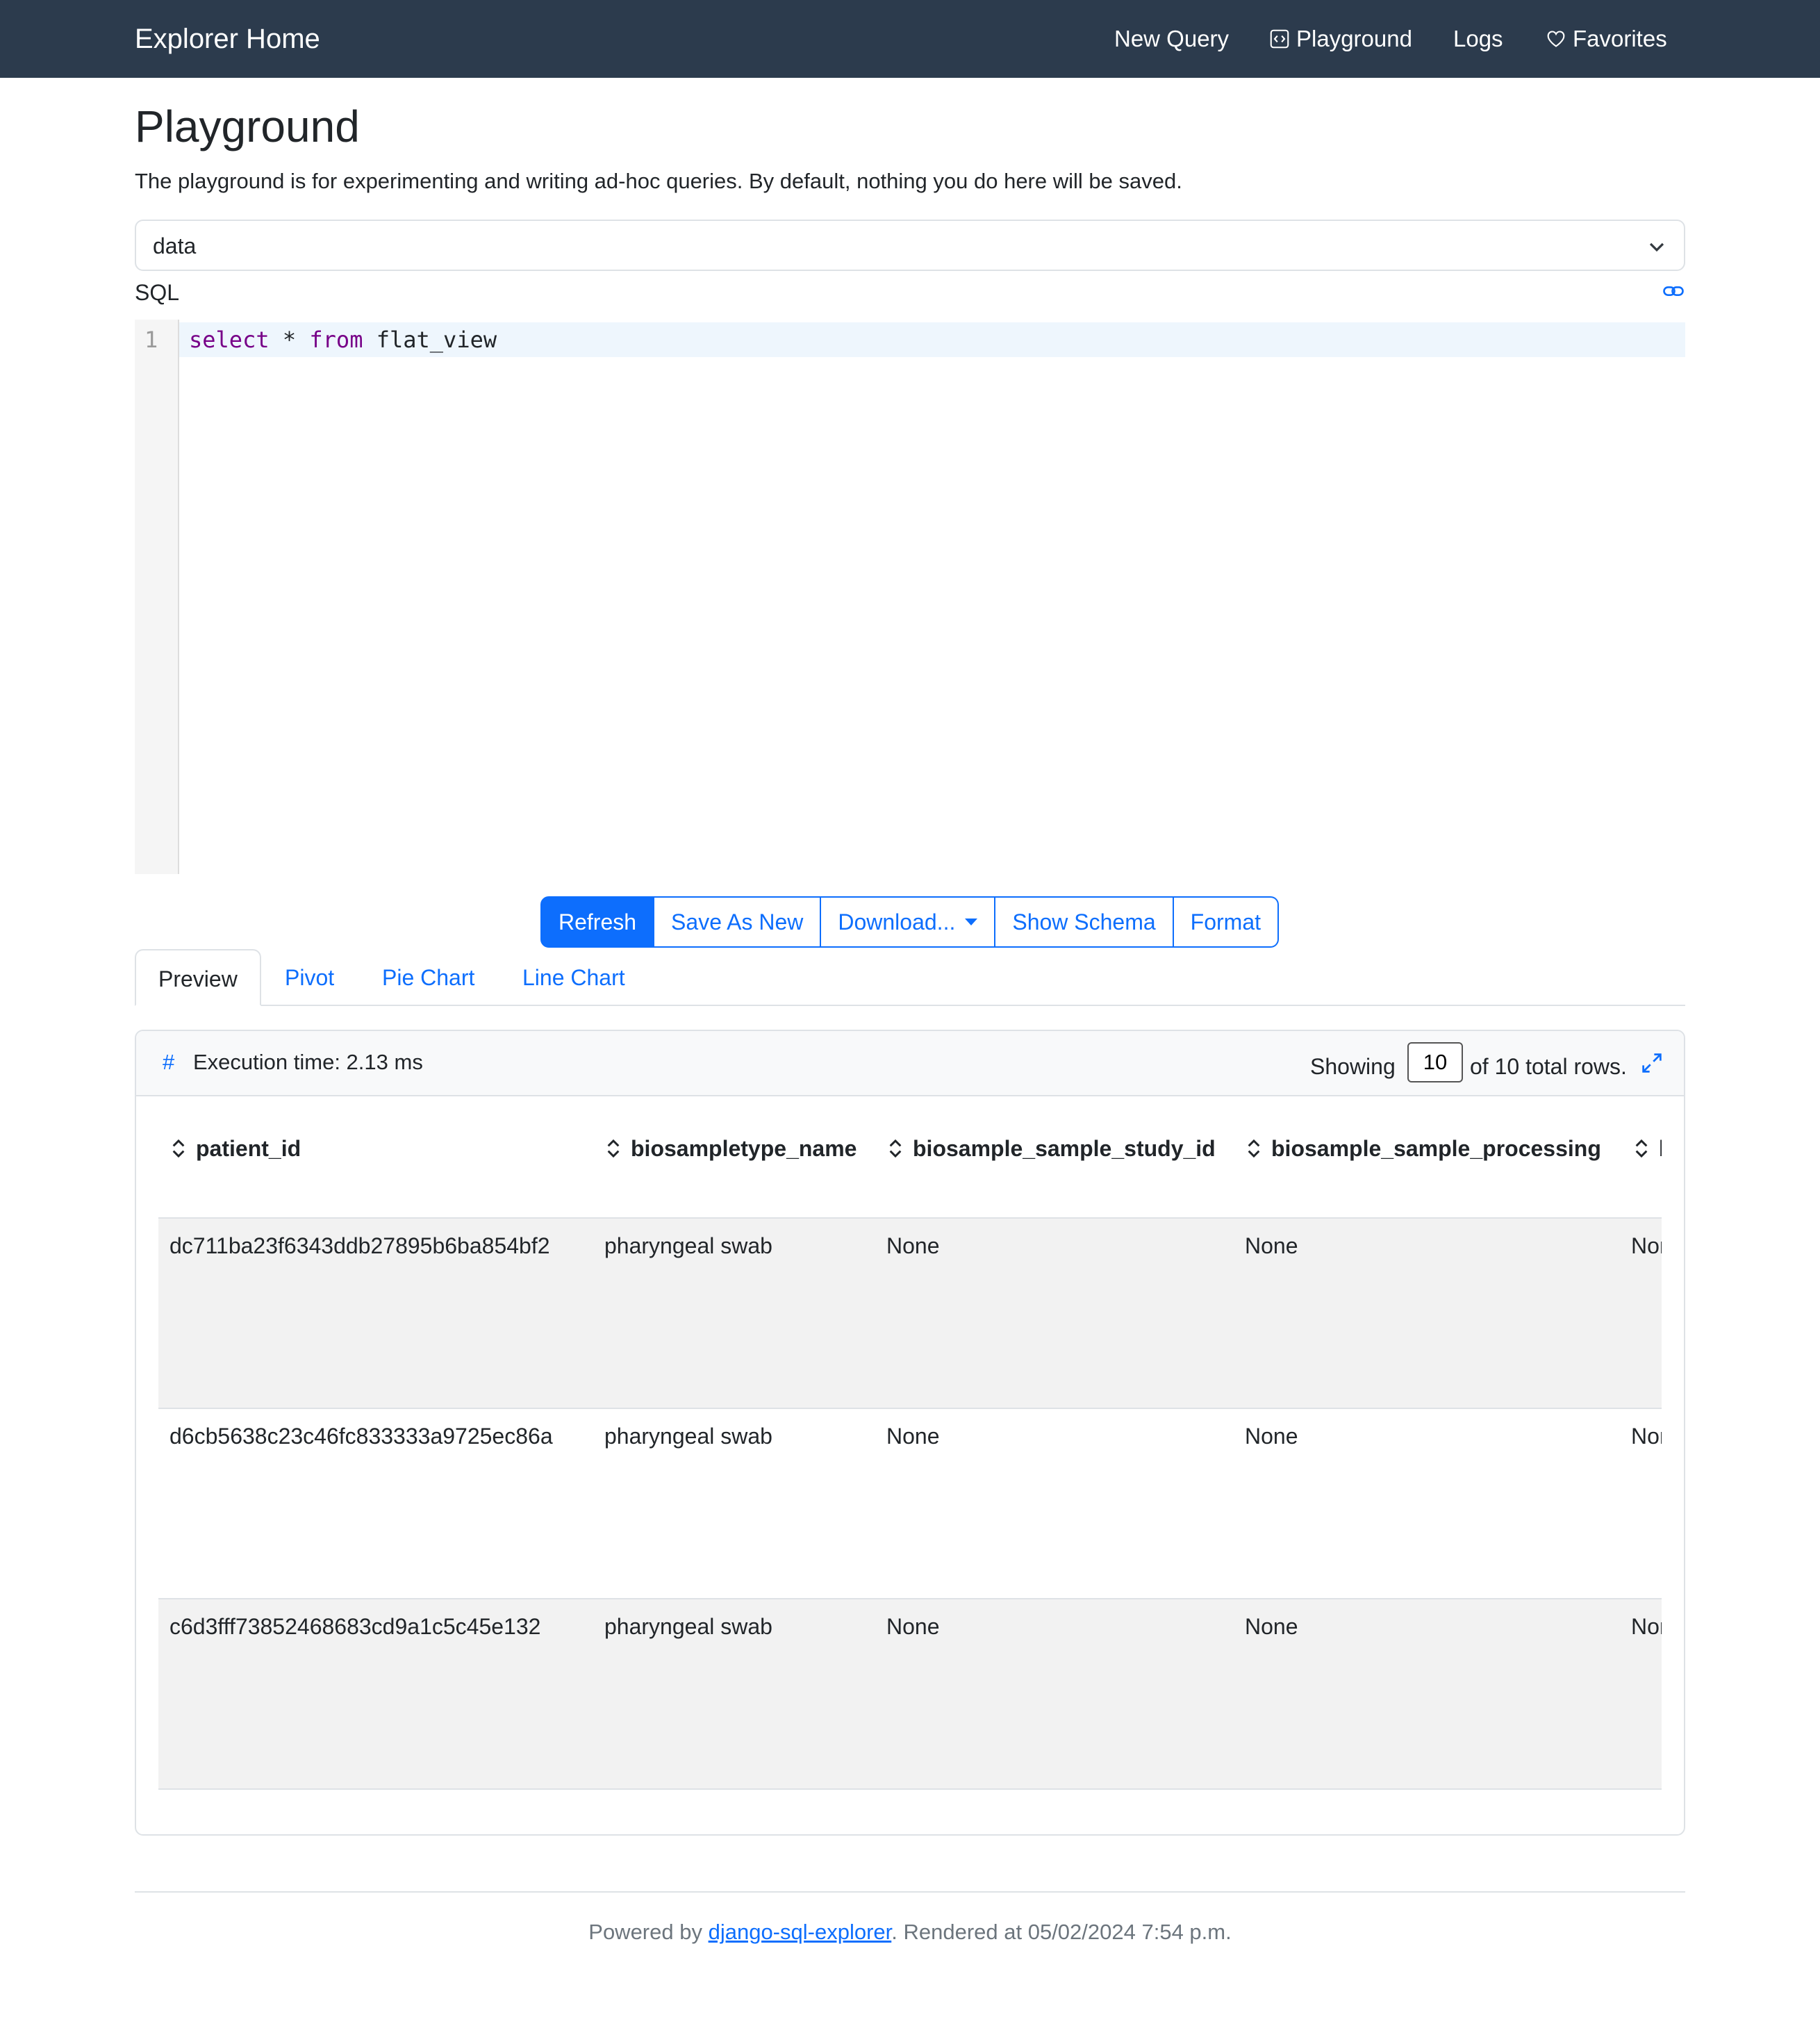 The image size is (1820, 2026). Describe the element at coordinates (157, 292) in the screenshot. I see `sql-label: SQL` at that location.